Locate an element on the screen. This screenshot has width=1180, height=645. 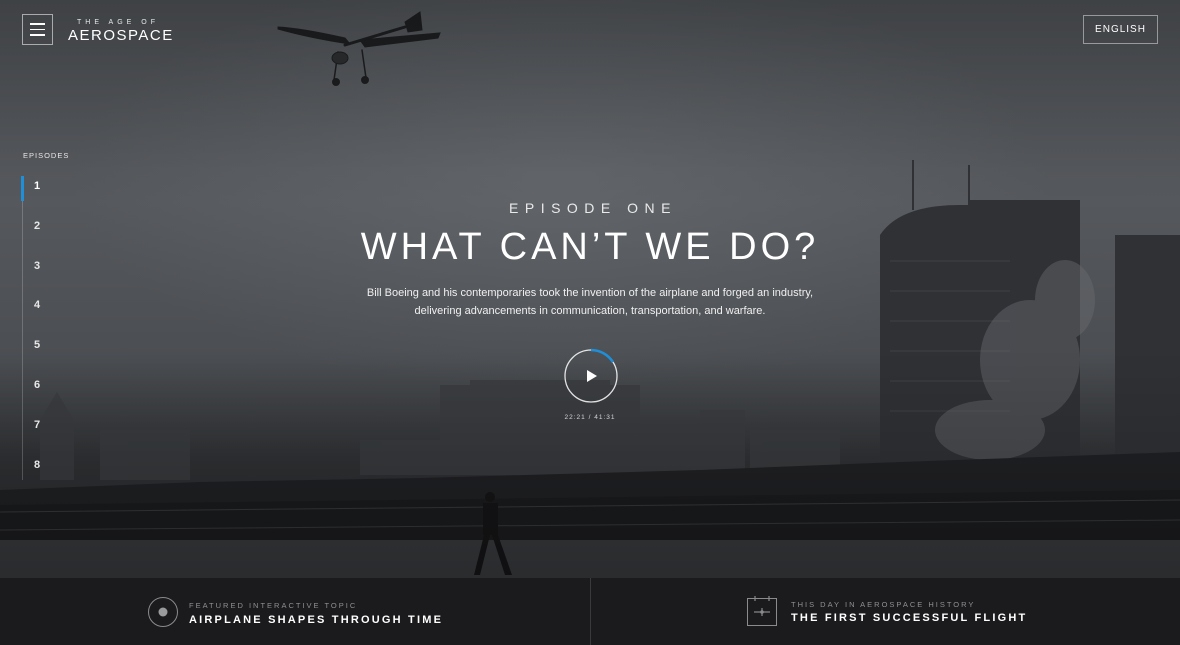
episode-item-4: 4 is located at coordinates (37, 319).